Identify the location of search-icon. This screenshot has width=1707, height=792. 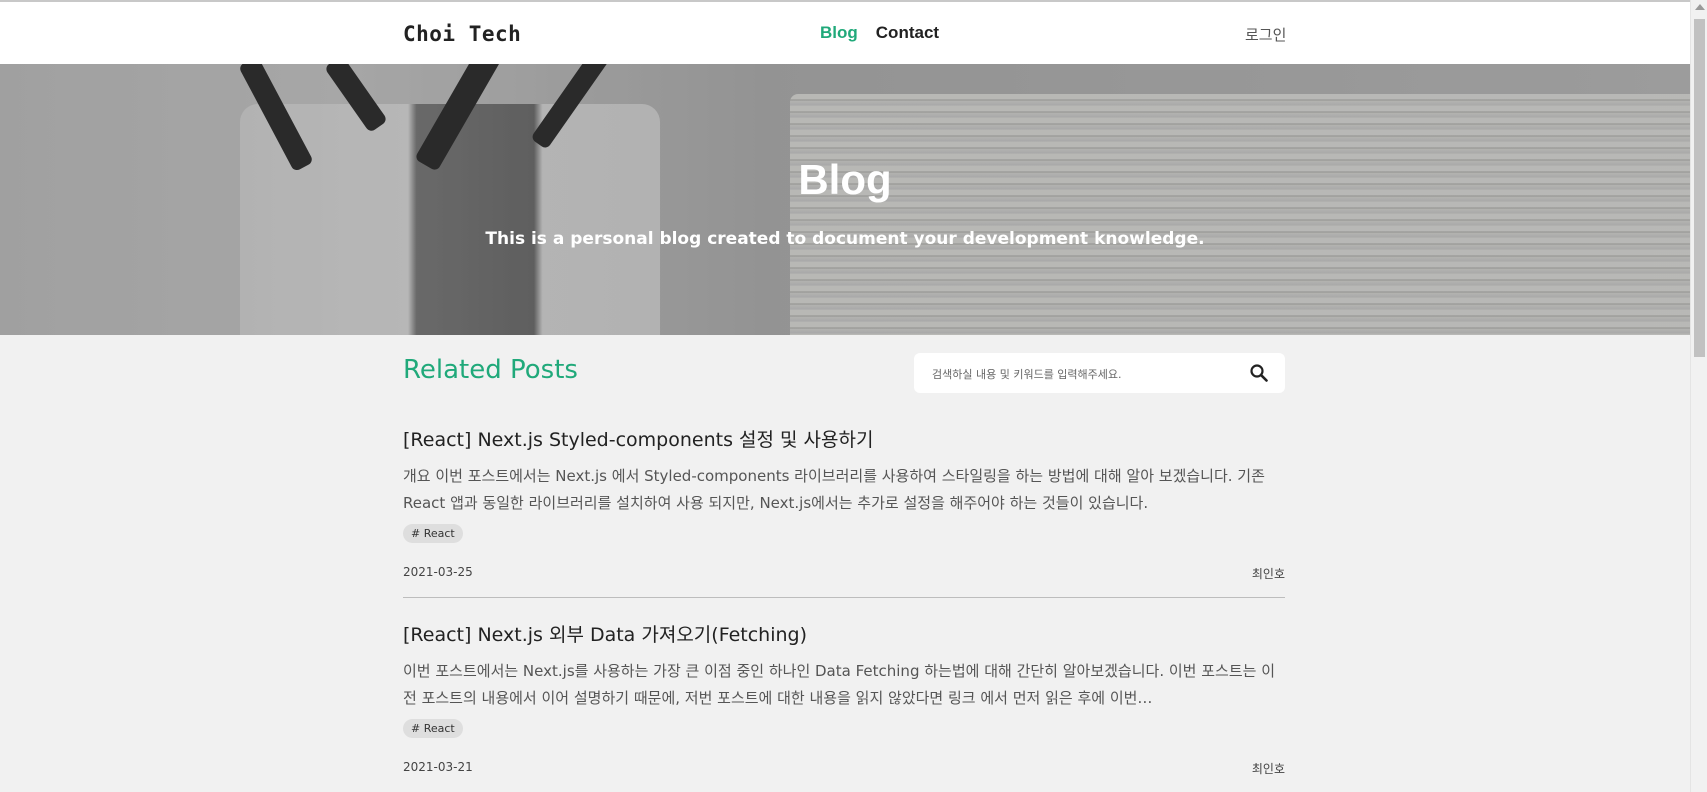
(1259, 373).